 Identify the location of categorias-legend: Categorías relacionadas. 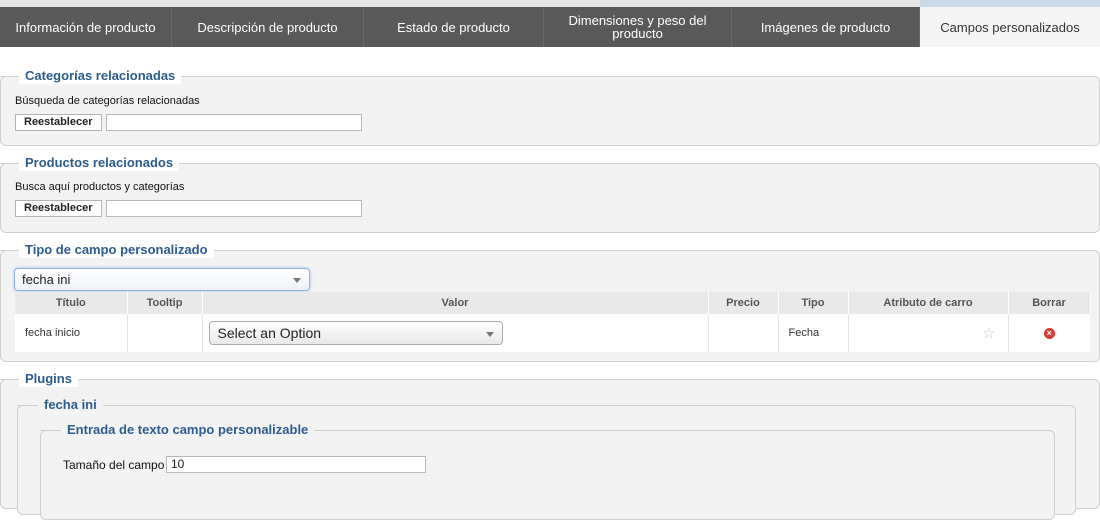
(100, 76).